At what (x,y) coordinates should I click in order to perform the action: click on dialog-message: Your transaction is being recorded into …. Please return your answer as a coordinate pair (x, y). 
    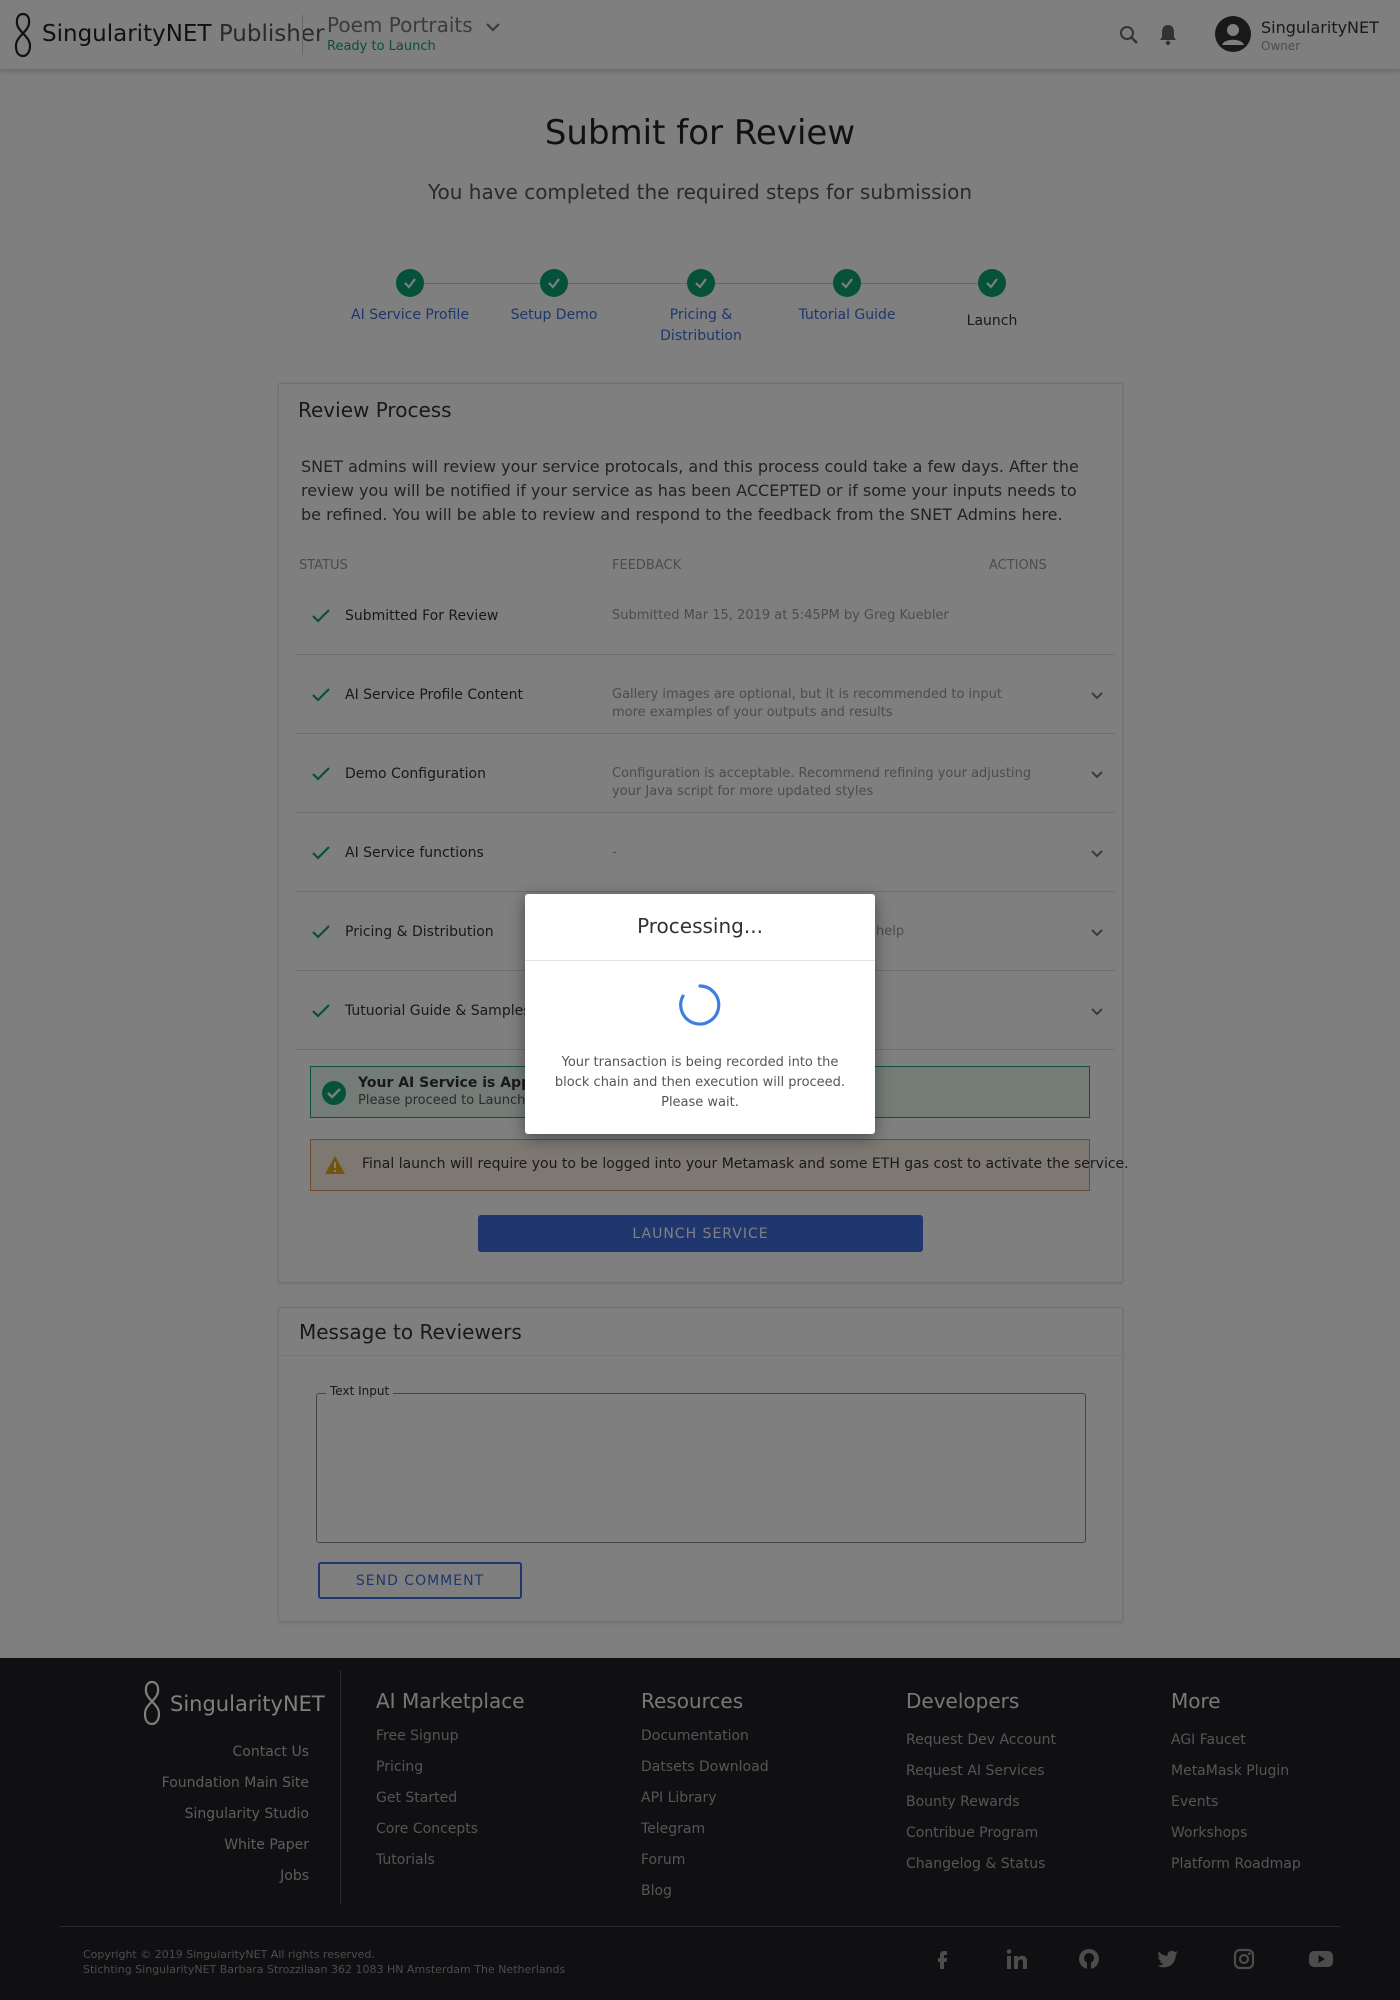
    Looking at the image, I should click on (700, 1082).